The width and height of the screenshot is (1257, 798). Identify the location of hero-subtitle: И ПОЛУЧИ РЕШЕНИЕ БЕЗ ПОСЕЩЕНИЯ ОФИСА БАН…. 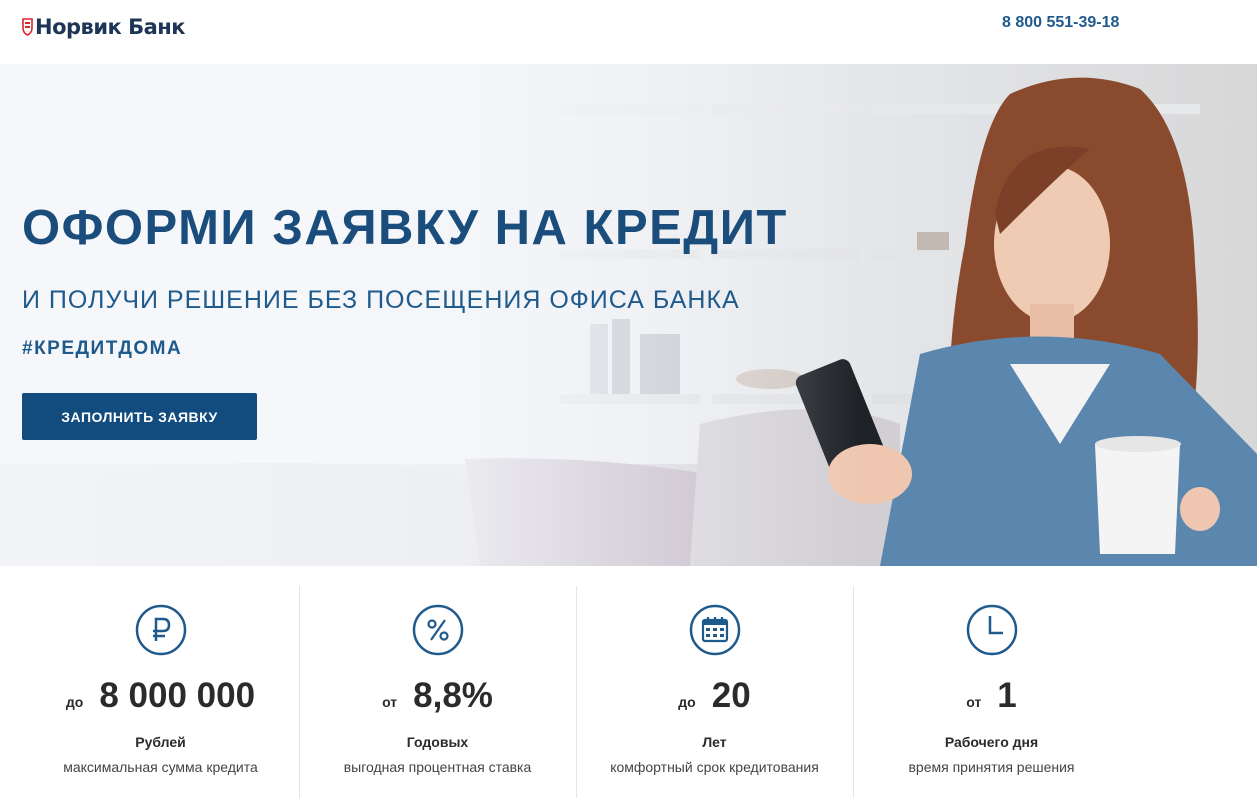
(381, 300).